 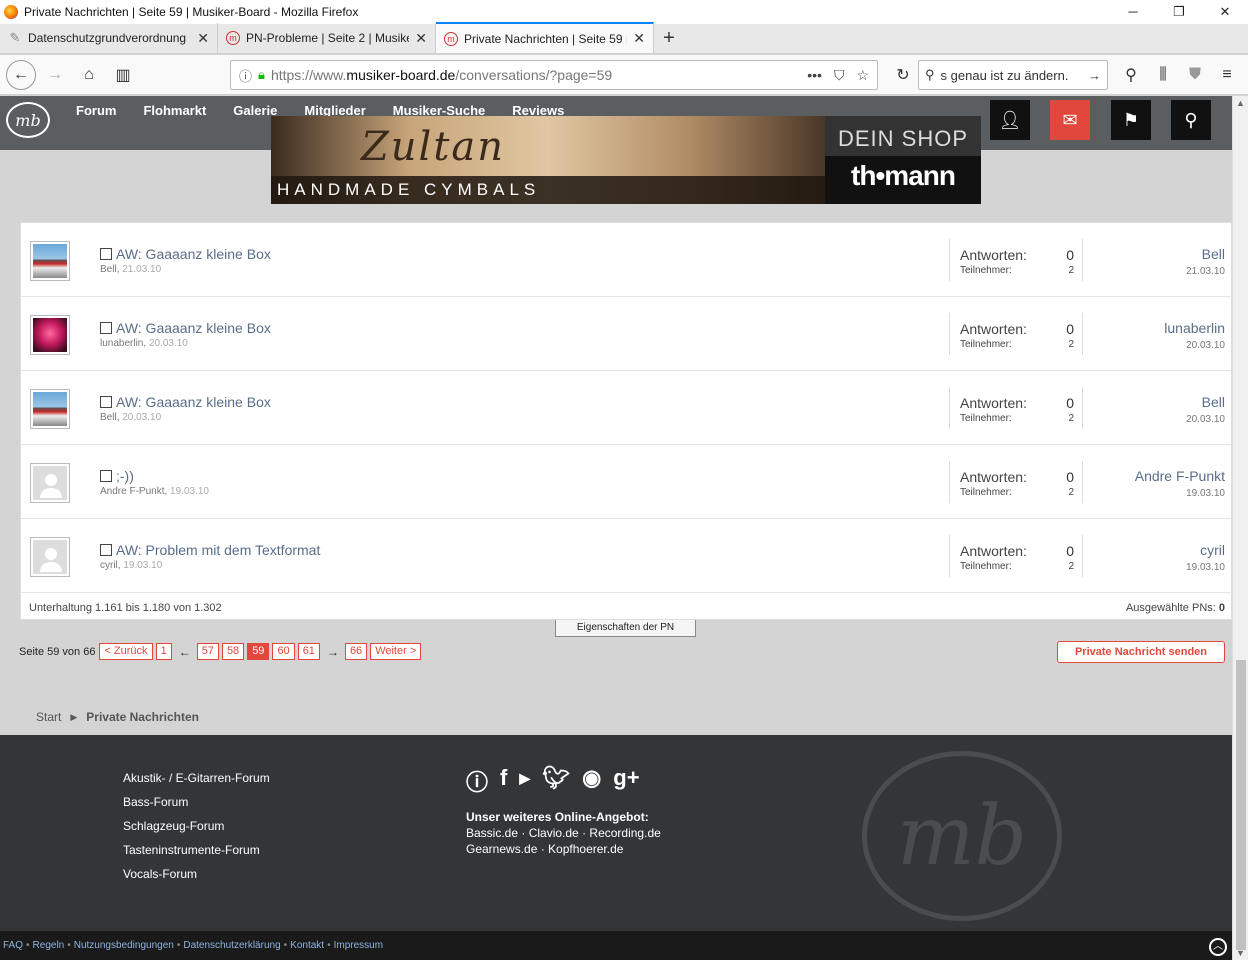 I want to click on tab-datenschutz: ✎ Datenschutzgrundverordnung ✕, so click(x=109, y=38).